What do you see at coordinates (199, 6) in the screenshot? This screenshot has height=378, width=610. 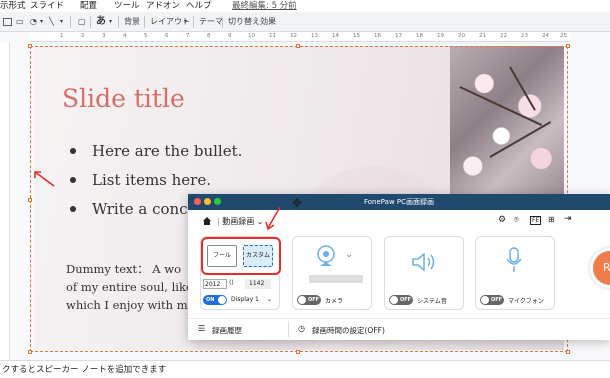 I see `menu-help: ヘルプ` at bounding box center [199, 6].